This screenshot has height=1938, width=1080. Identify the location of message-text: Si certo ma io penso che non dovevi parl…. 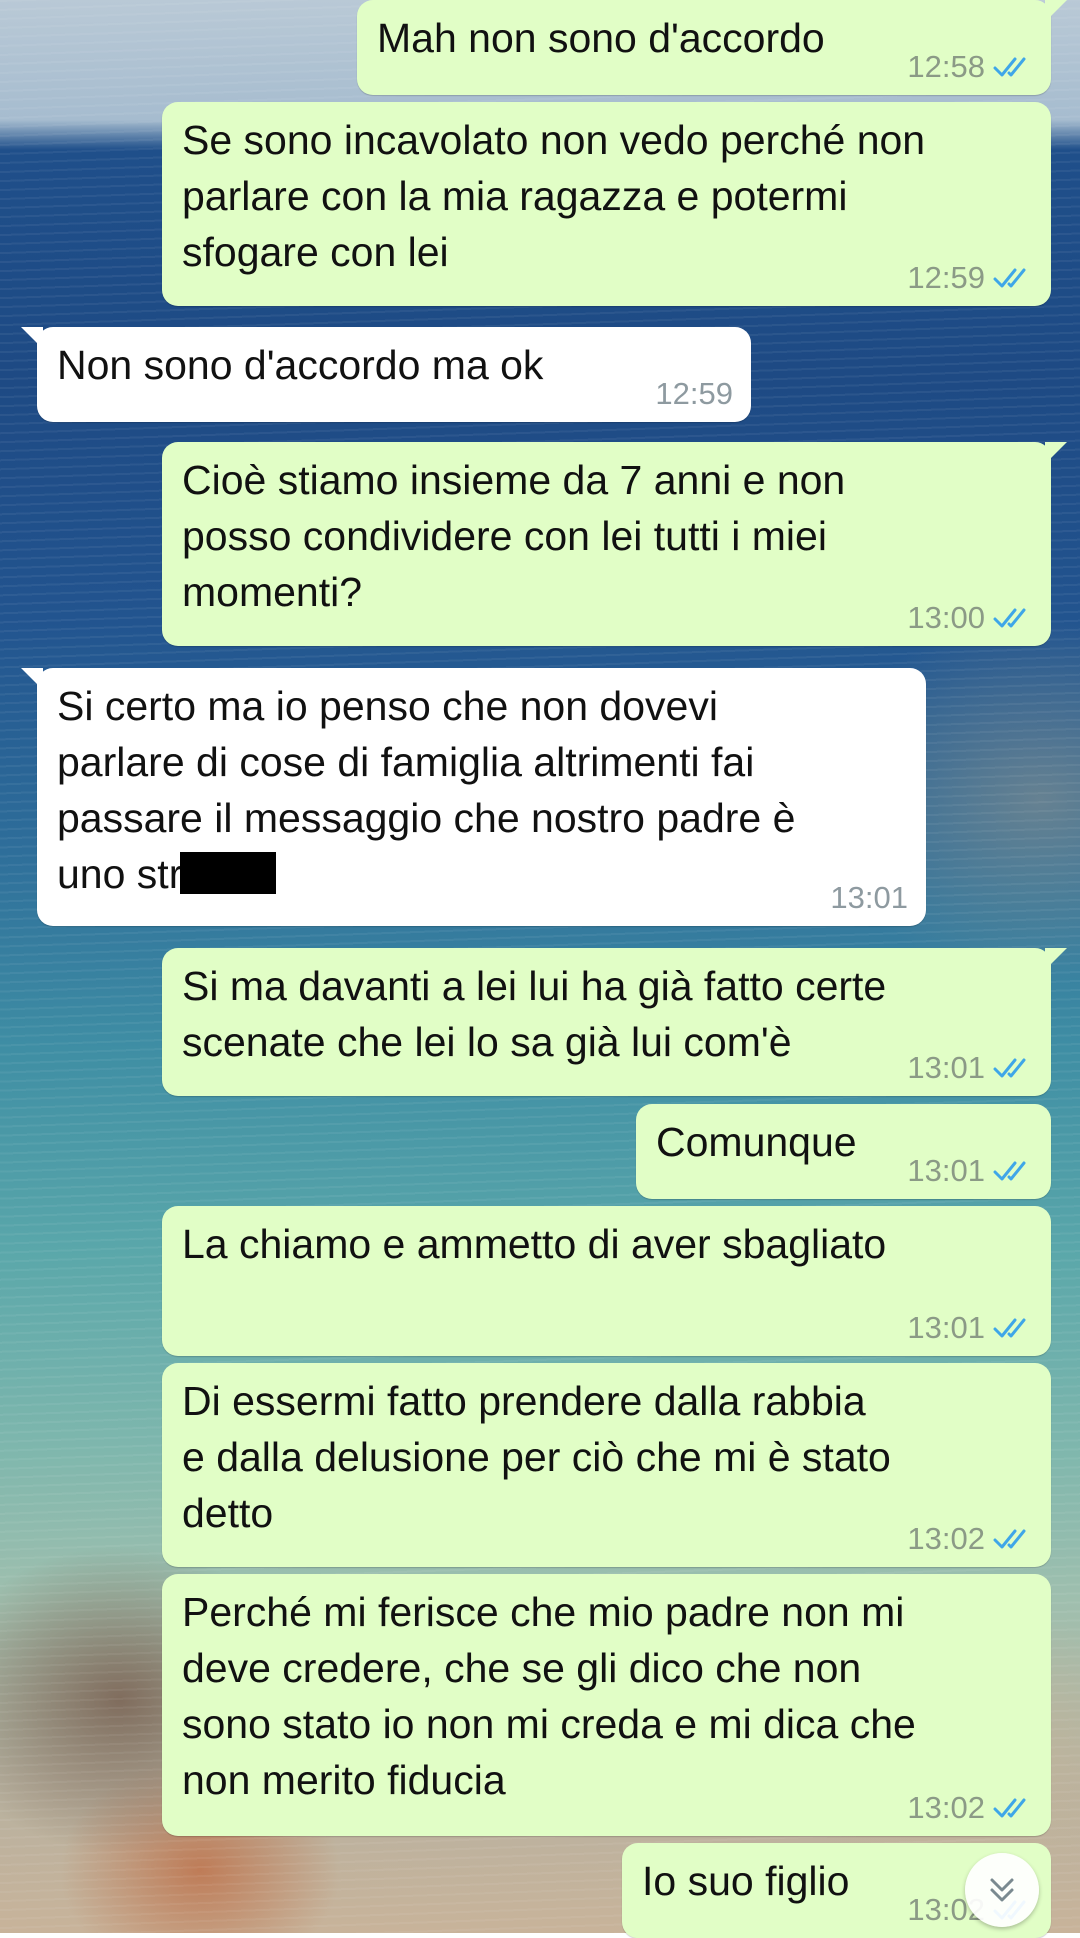
(426, 790).